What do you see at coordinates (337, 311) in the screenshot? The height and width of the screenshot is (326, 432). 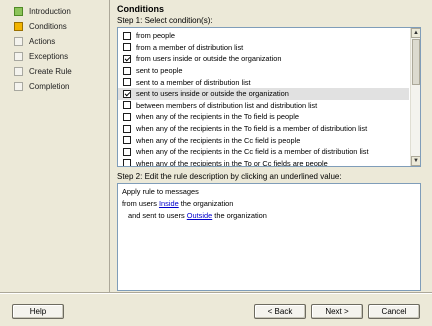 I see `next-button: Next >` at bounding box center [337, 311].